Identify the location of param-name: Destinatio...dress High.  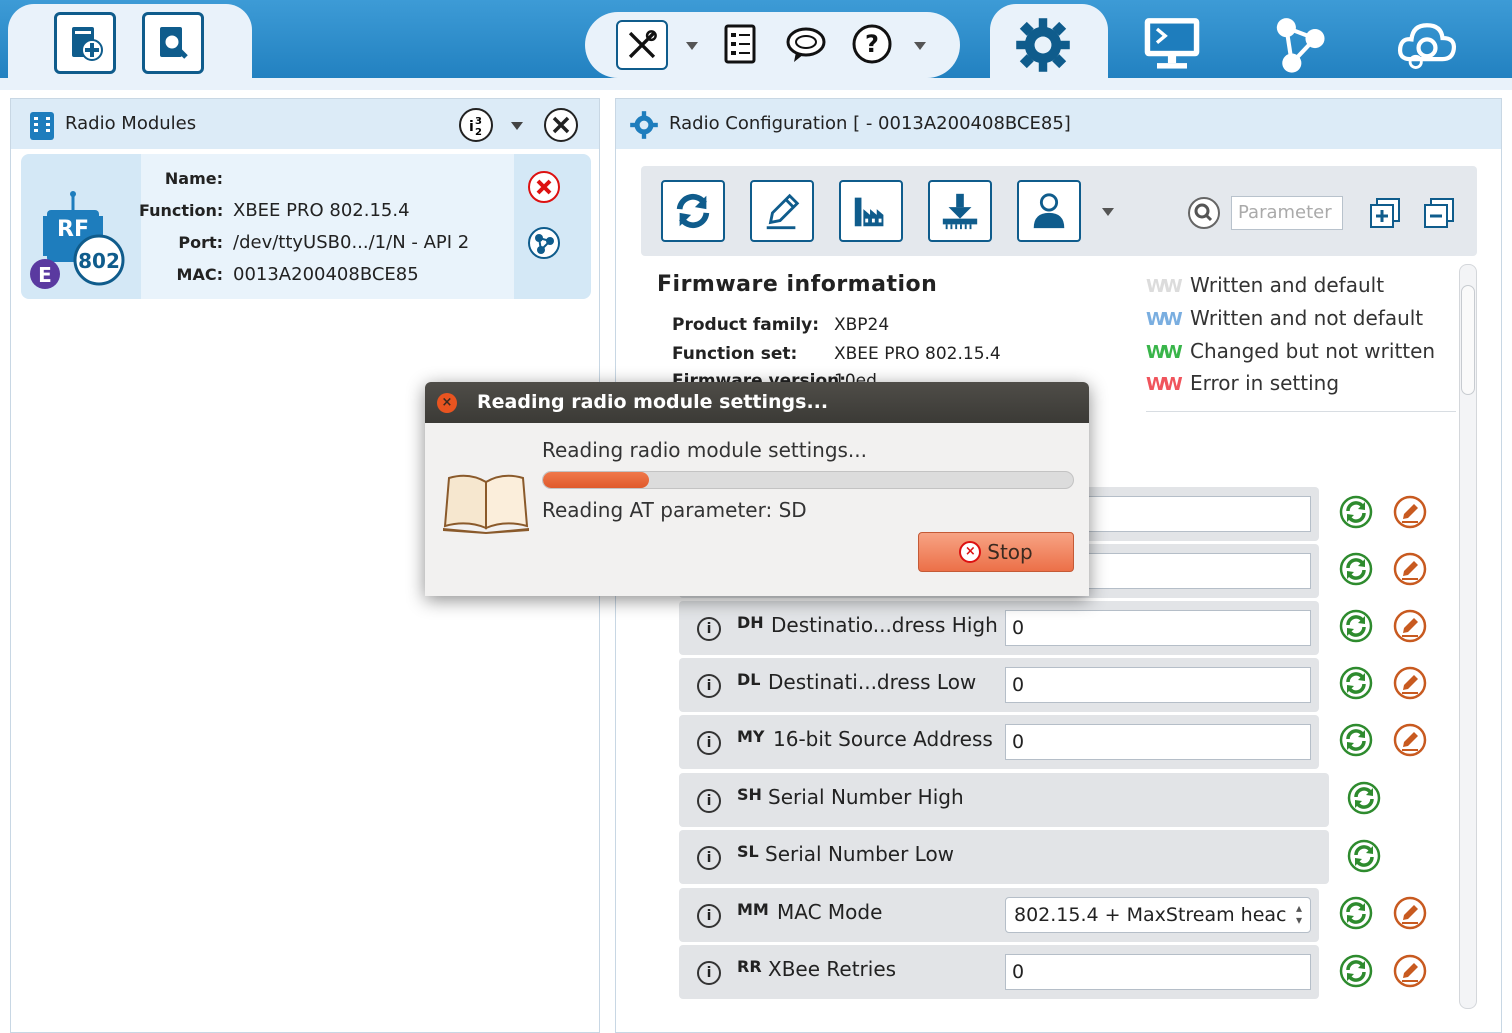
(884, 625).